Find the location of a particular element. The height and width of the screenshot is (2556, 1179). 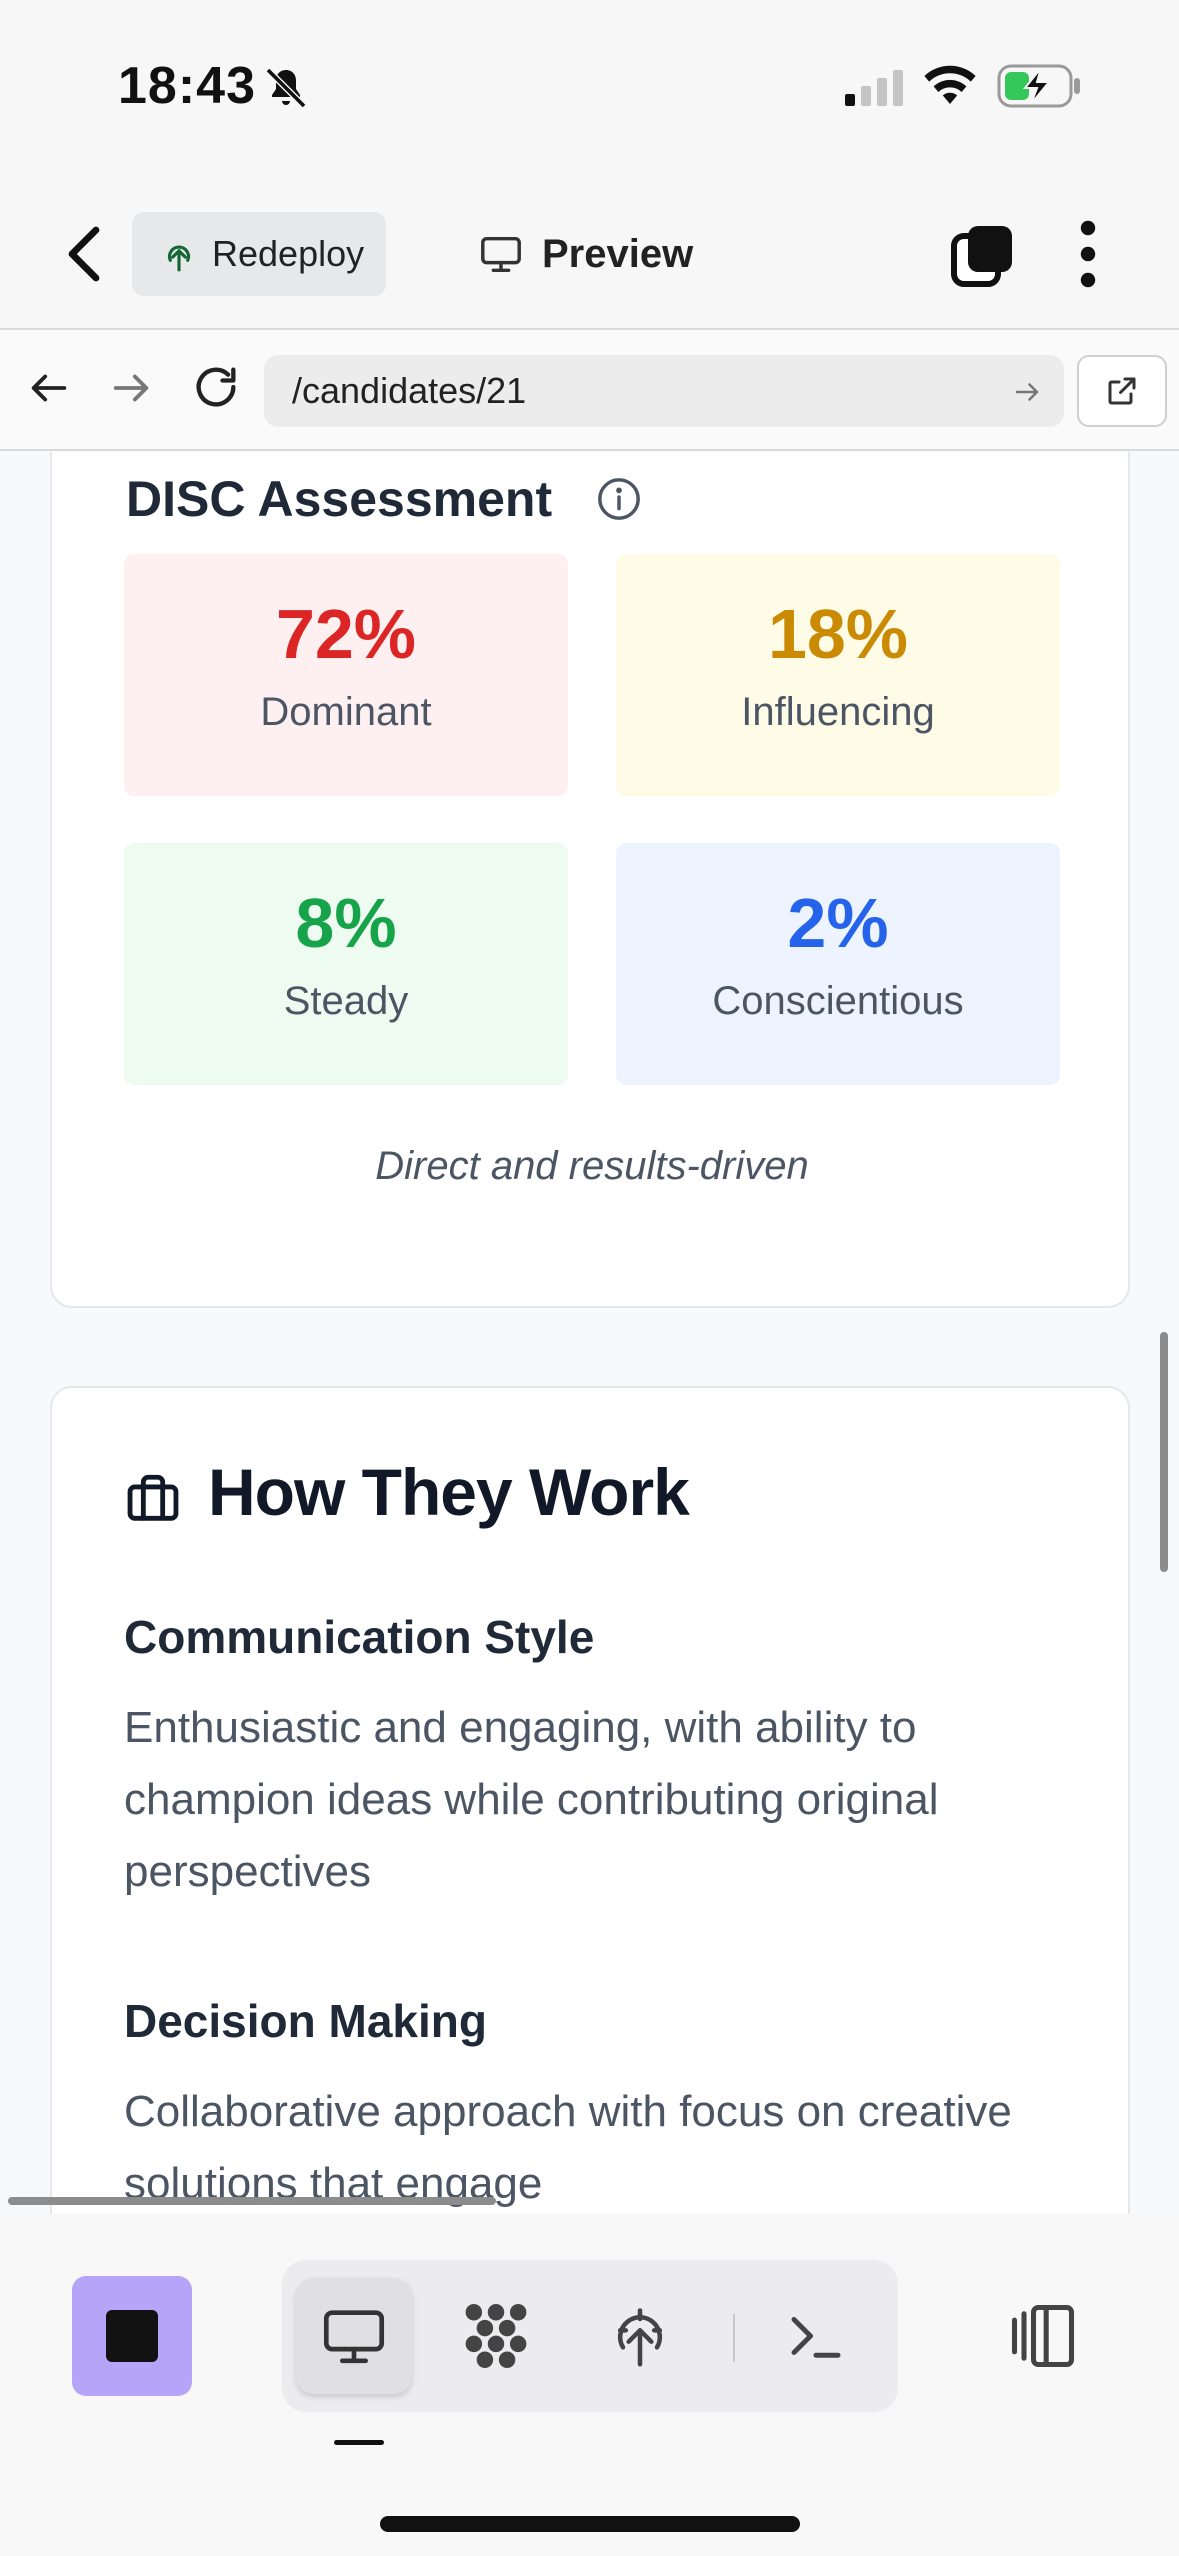

reload-icon is located at coordinates (216, 387).